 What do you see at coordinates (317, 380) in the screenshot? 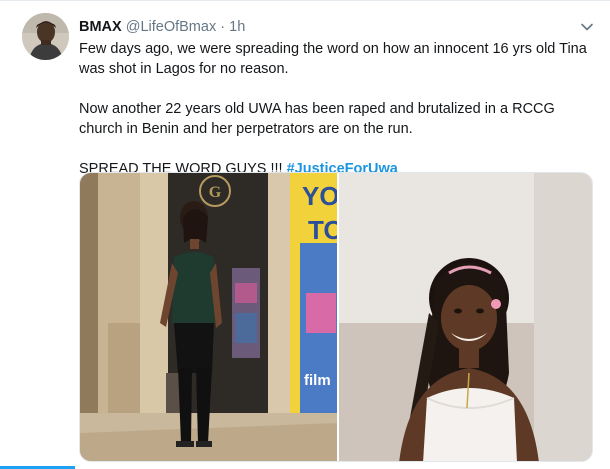
I see `poster-text: film` at bounding box center [317, 380].